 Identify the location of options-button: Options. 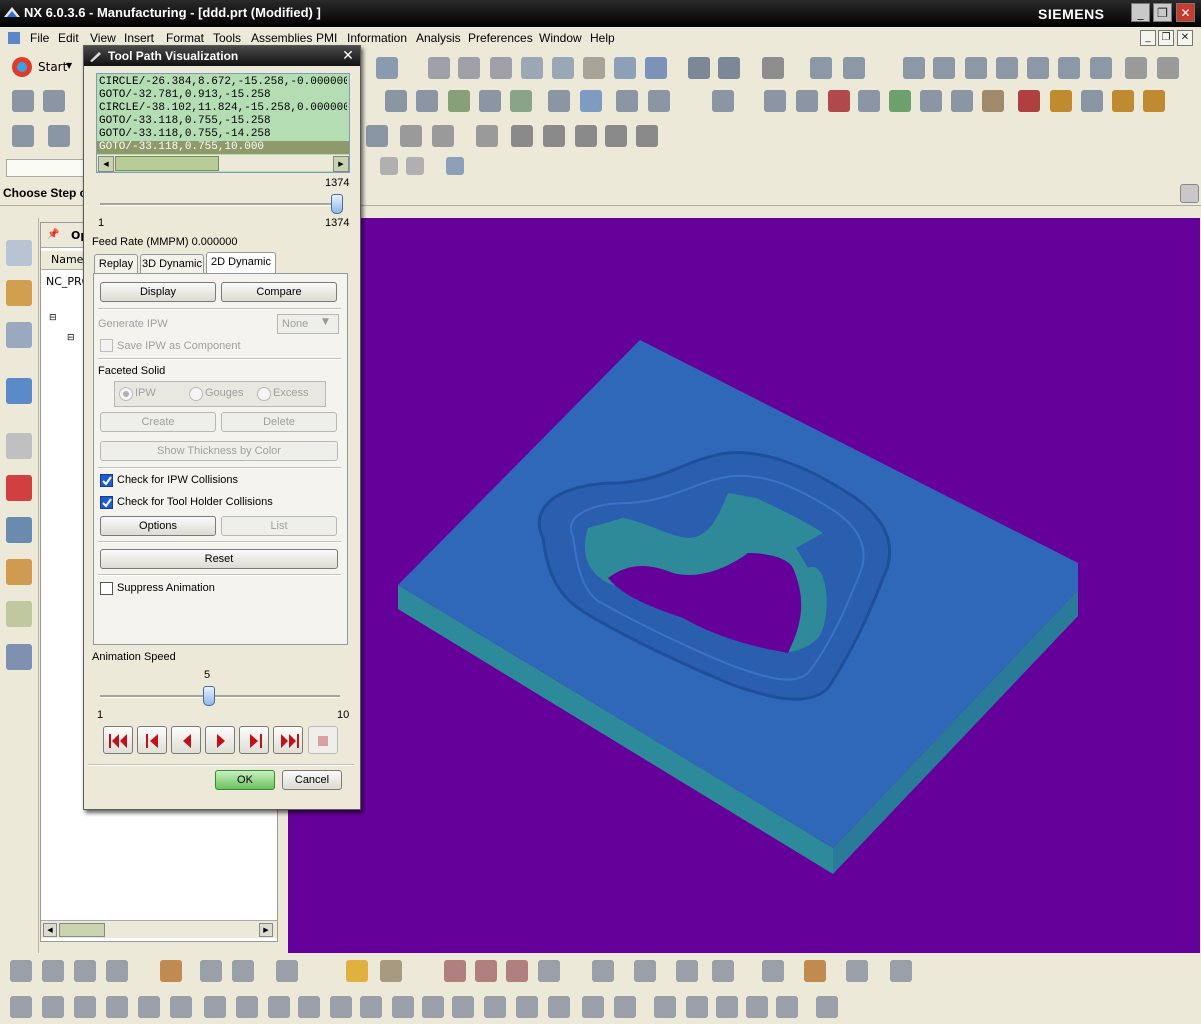
(158, 526).